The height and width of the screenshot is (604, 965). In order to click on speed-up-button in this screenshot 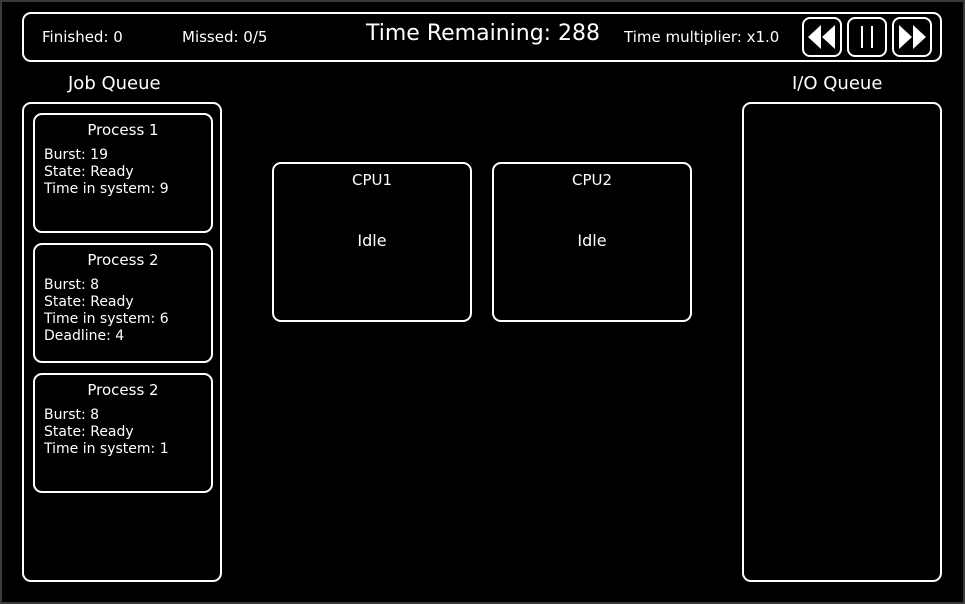, I will do `click(912, 37)`.